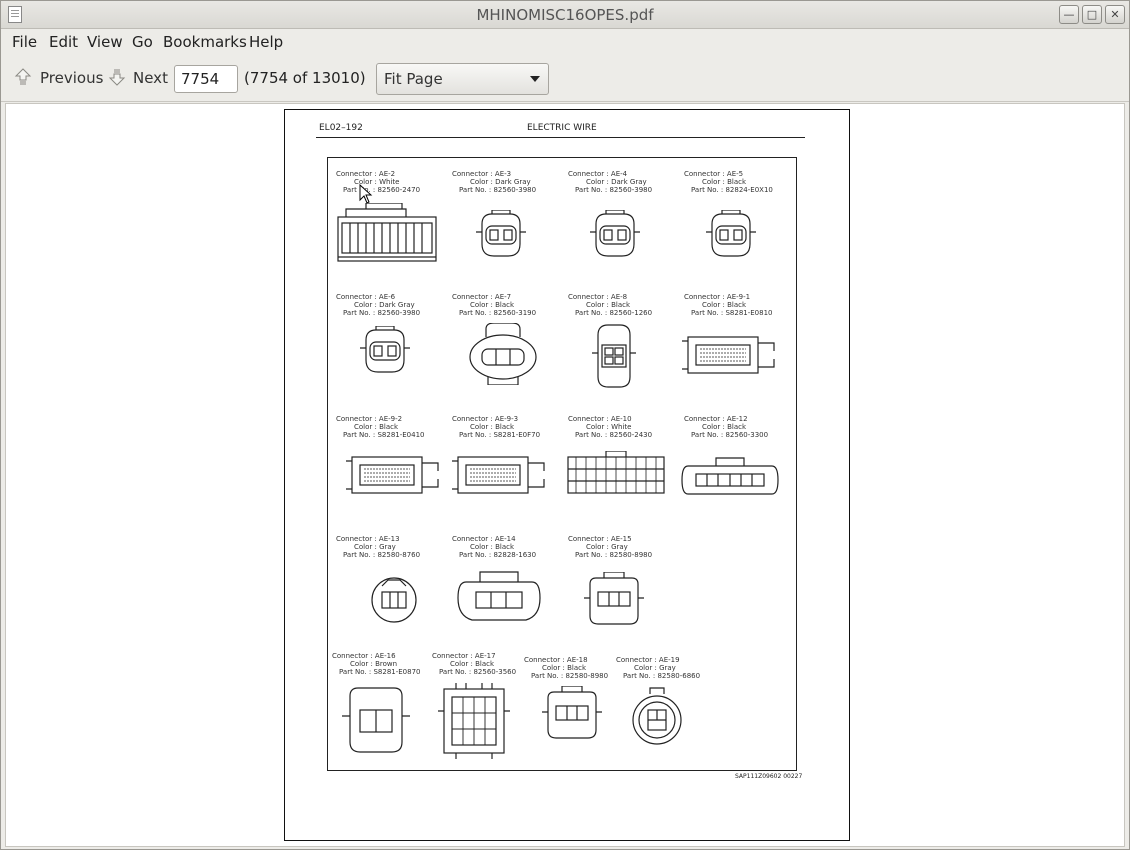 This screenshot has height=850, width=1130. What do you see at coordinates (384, 435) in the screenshot?
I see `connector-part-text: Part No. : S8281-E0410` at bounding box center [384, 435].